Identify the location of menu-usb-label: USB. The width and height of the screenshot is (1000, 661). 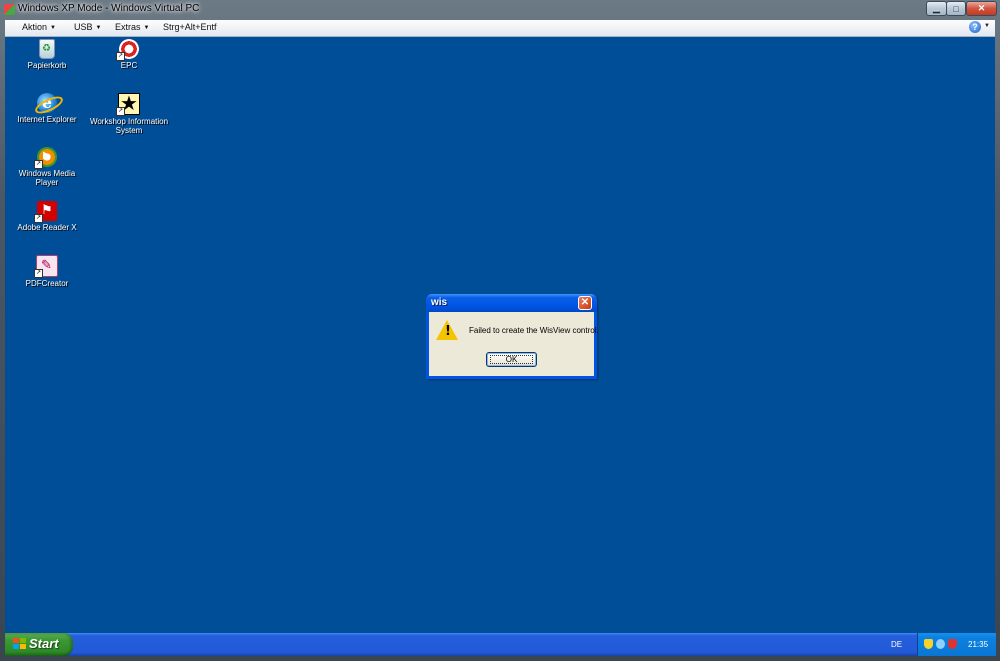
(83, 27).